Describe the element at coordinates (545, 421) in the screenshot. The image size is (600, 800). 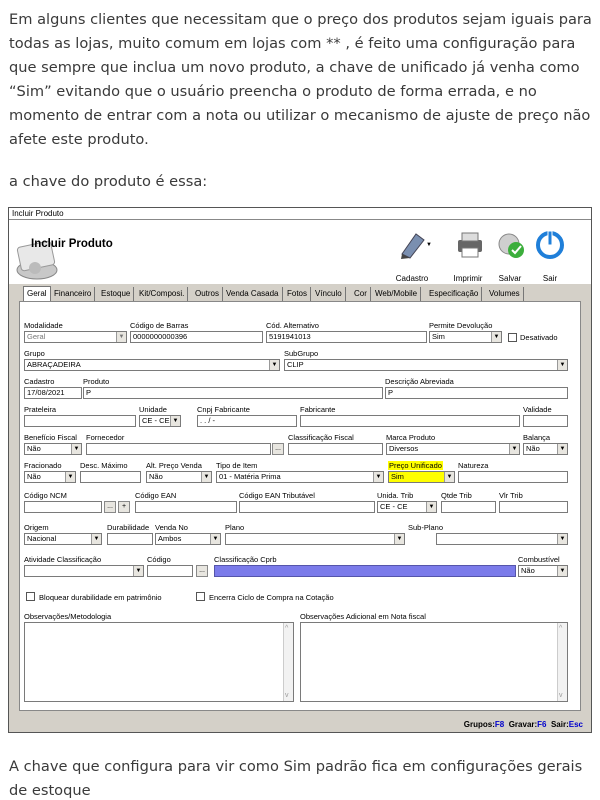
I see `validade-field` at that location.